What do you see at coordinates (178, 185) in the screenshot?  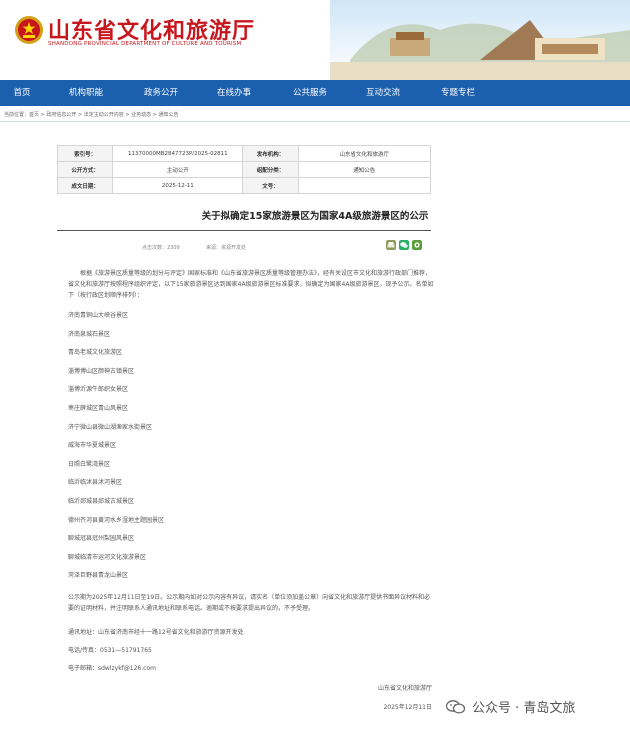 I see `meta-value: 2025-12-11` at bounding box center [178, 185].